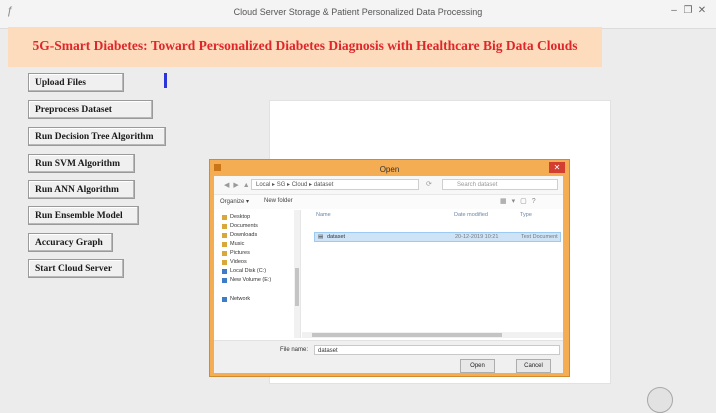  Describe the element at coordinates (336, 237) in the screenshot. I see `file-name: dataset` at that location.